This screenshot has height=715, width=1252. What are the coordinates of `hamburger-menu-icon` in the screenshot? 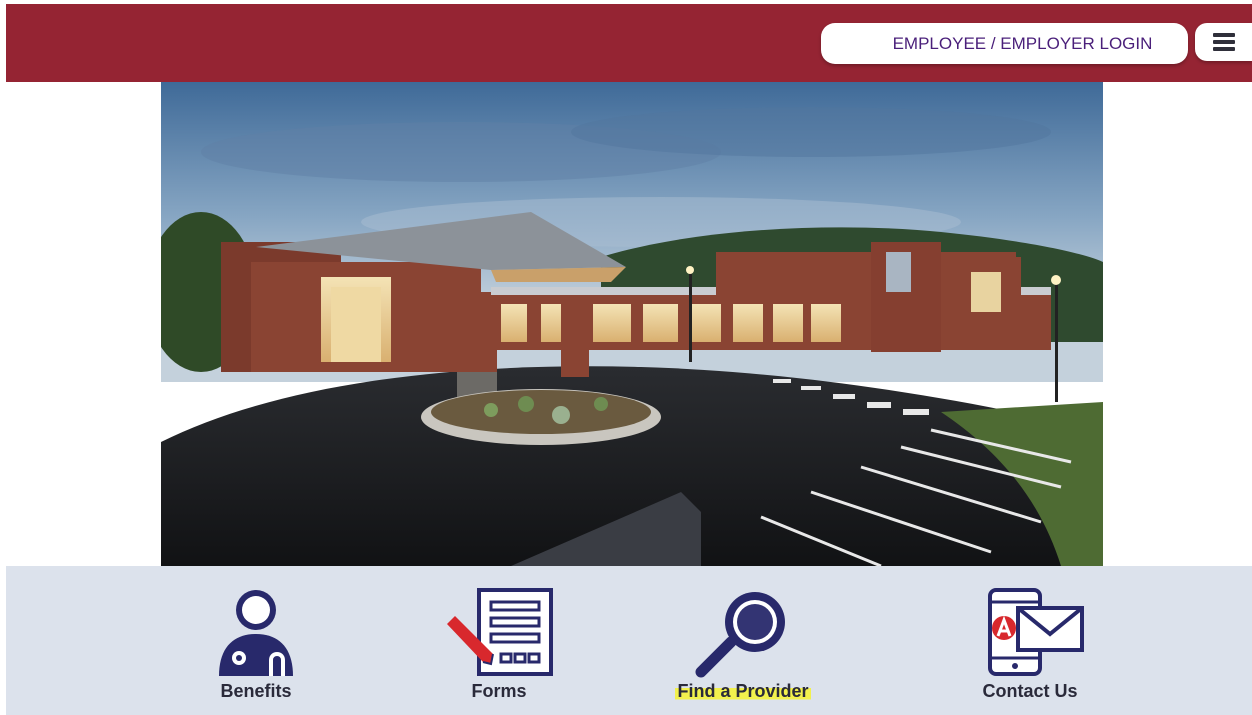 It's located at (1223, 42).